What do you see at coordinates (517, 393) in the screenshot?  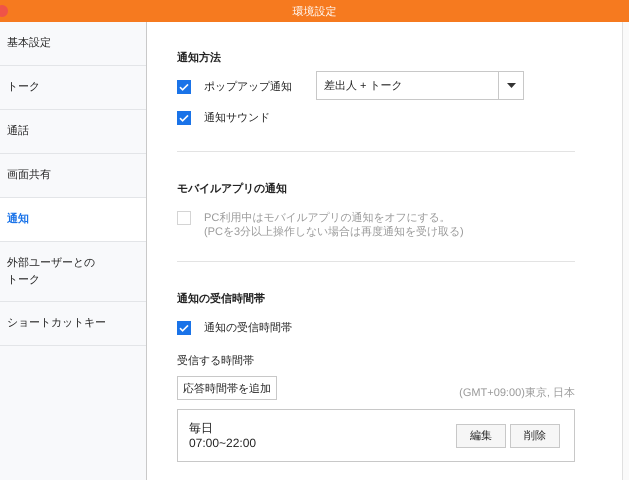 I see `timezone-text: (GMT+09:00)東京, 日本` at bounding box center [517, 393].